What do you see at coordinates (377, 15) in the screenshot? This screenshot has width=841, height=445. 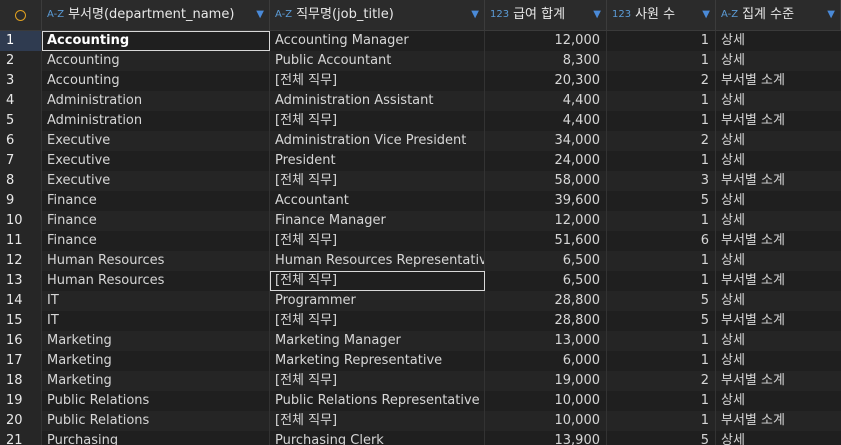 I see `column-header-job: A-Z 직무명(job_title) ▼` at bounding box center [377, 15].